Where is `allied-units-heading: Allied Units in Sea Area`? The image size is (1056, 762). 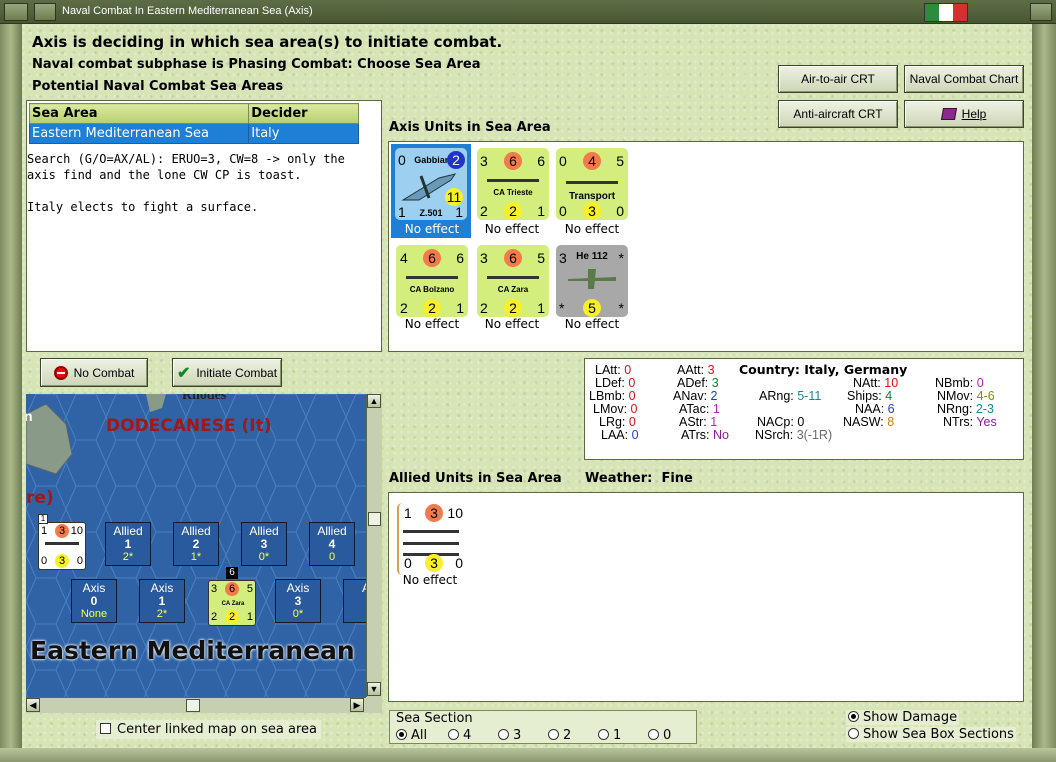 allied-units-heading: Allied Units in Sea Area is located at coordinates (475, 478).